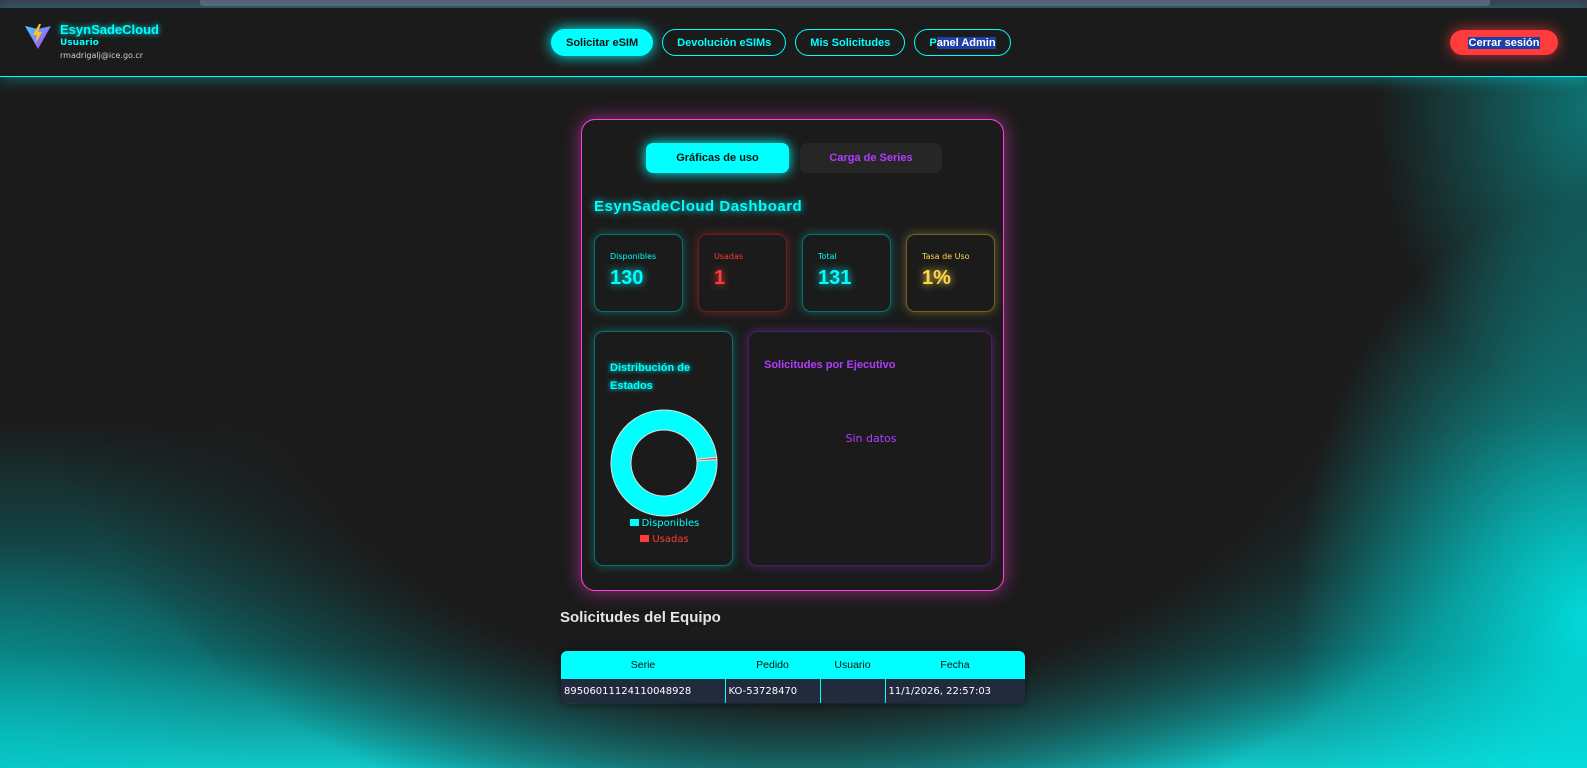 Image resolution: width=1587 pixels, height=768 pixels. What do you see at coordinates (717, 158) in the screenshot?
I see `tab-graficas-de-uso: Gráficas de uso` at bounding box center [717, 158].